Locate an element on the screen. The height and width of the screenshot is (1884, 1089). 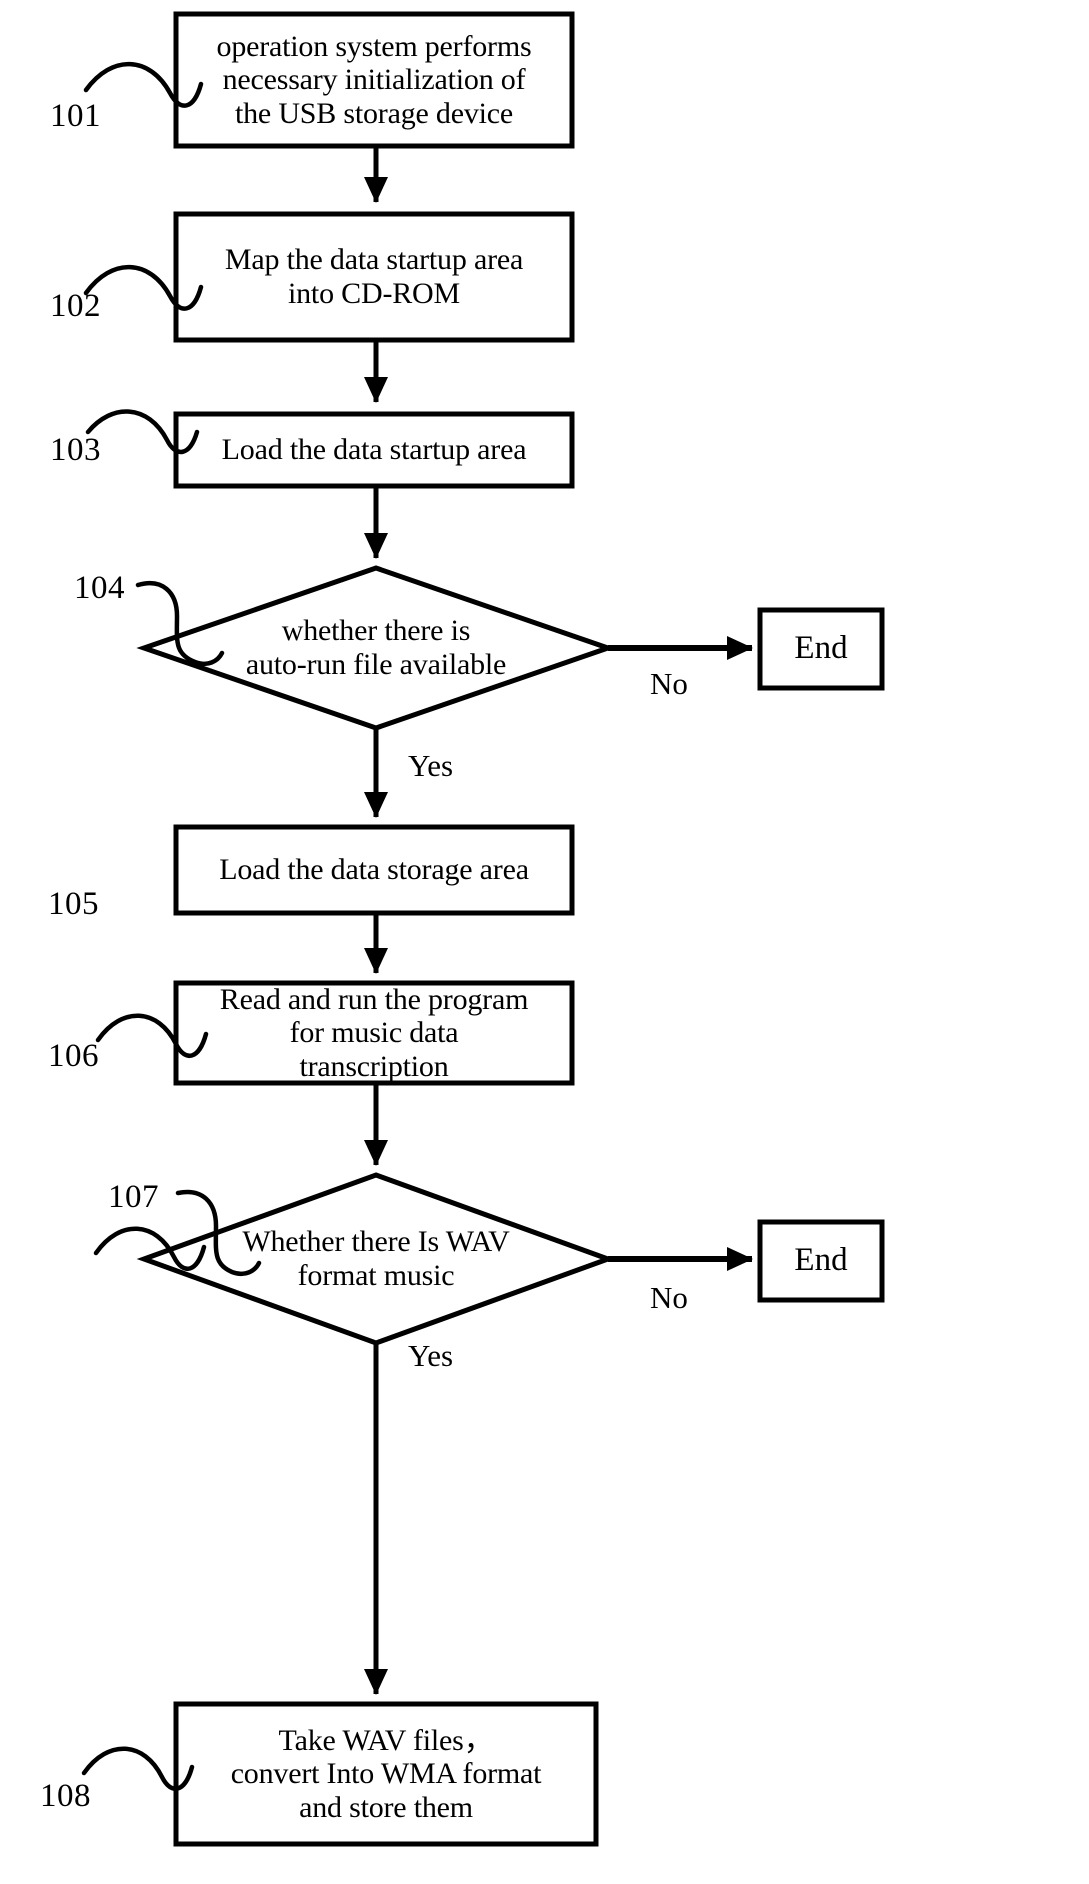
reference-number-102: 102 is located at coordinates (75, 306).